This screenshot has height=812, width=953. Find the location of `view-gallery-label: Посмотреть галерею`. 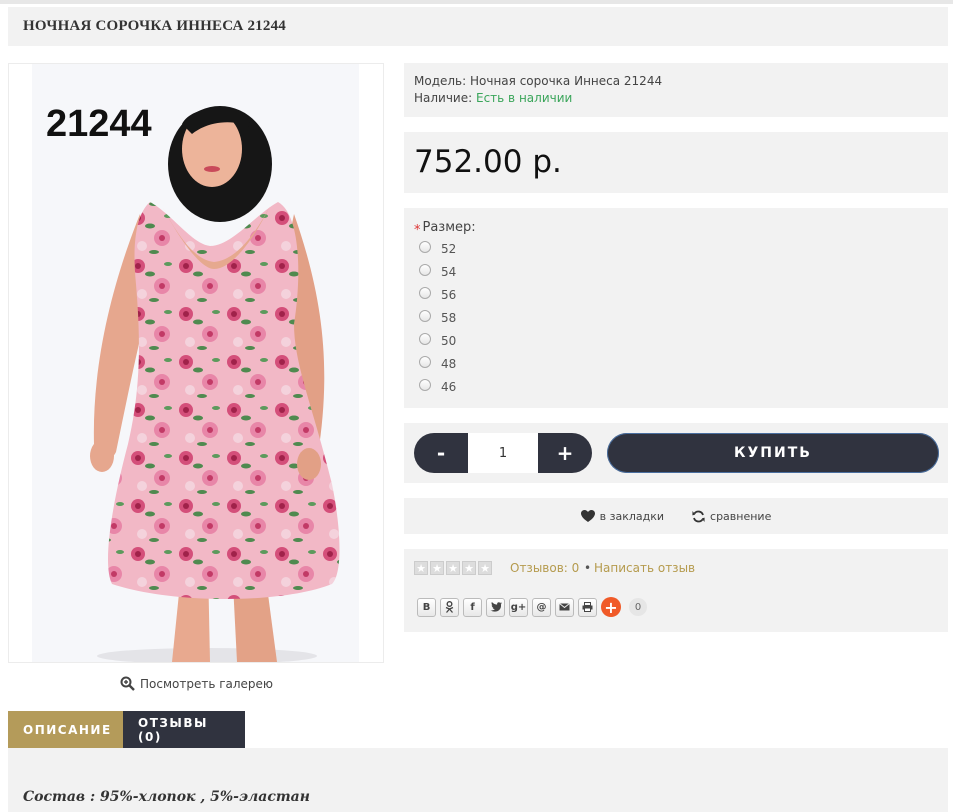

view-gallery-label: Посмотреть галерею is located at coordinates (207, 683).